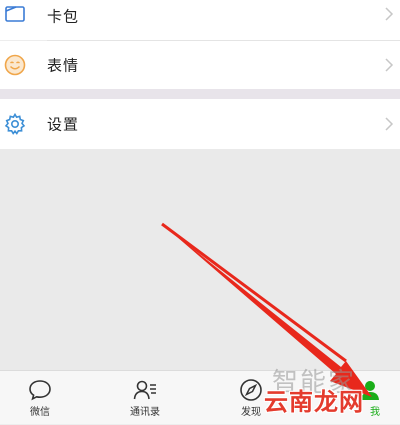 The image size is (400, 425). What do you see at coordinates (63, 16) in the screenshot?
I see `menu-item-label: 卡包` at bounding box center [63, 16].